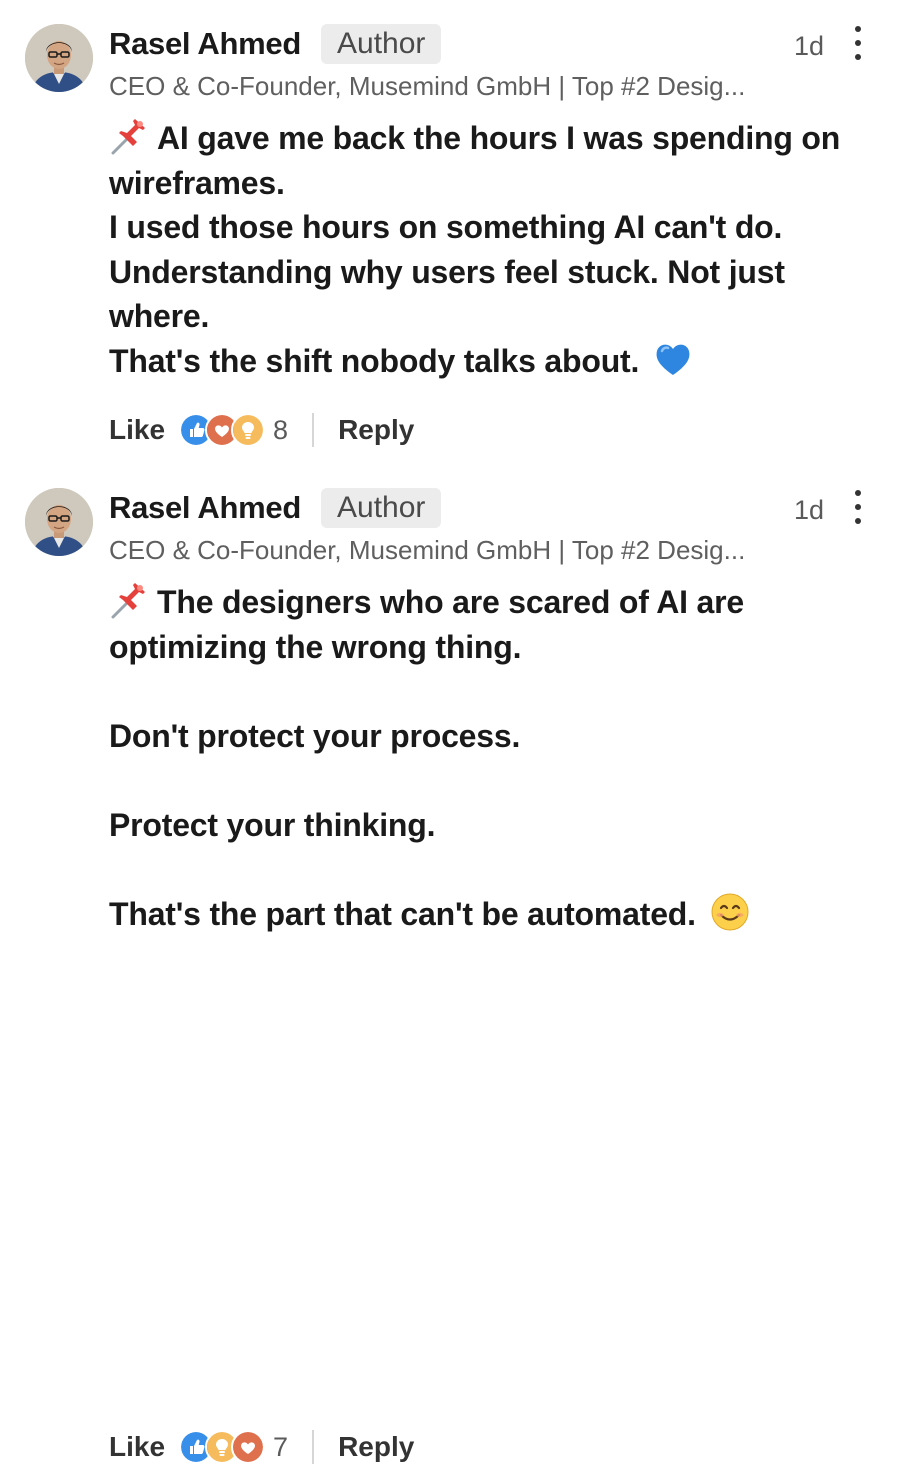  I want to click on comment-line: where., so click(159, 316).